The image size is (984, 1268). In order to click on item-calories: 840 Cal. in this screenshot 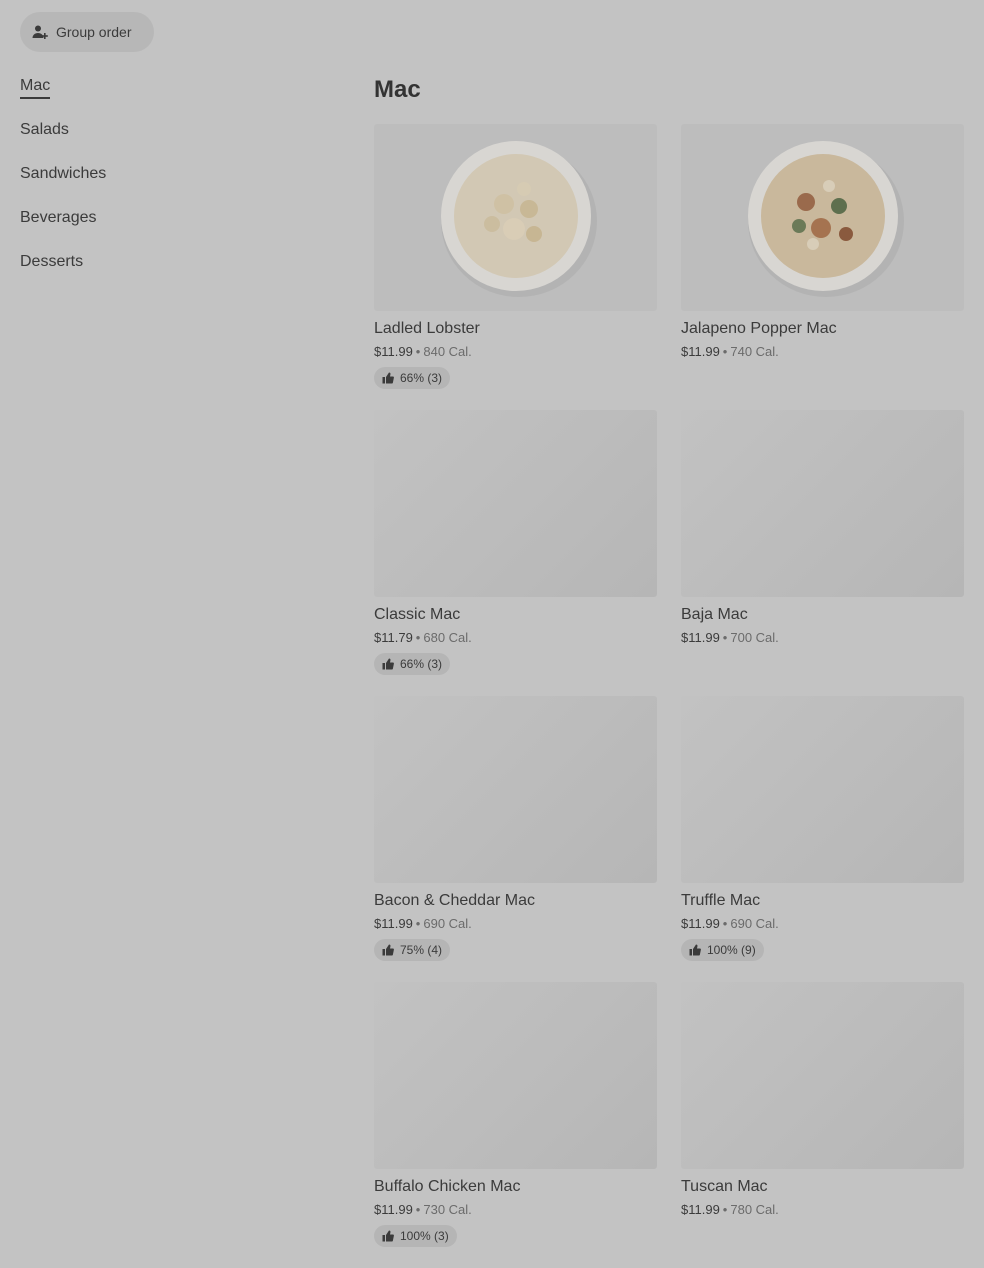, I will do `click(447, 351)`.